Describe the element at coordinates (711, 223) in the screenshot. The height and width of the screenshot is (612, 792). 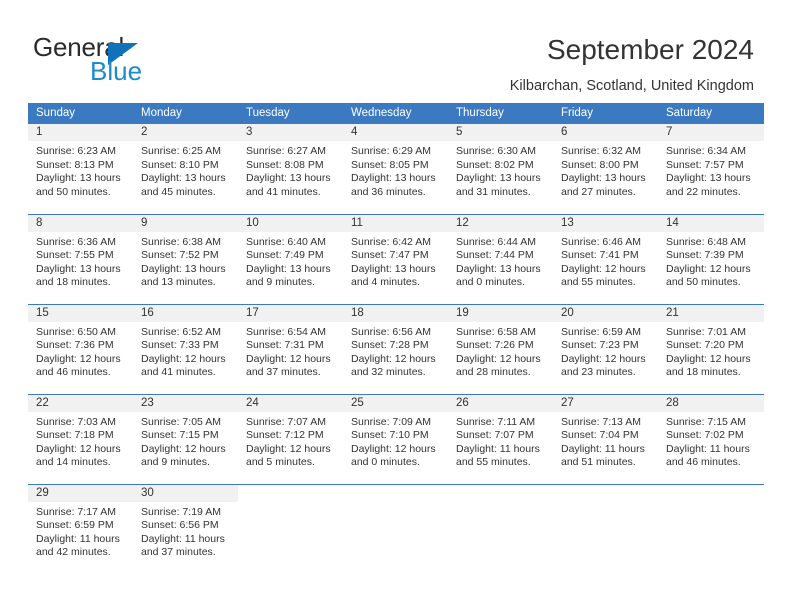
I see `day-number: 14` at that location.